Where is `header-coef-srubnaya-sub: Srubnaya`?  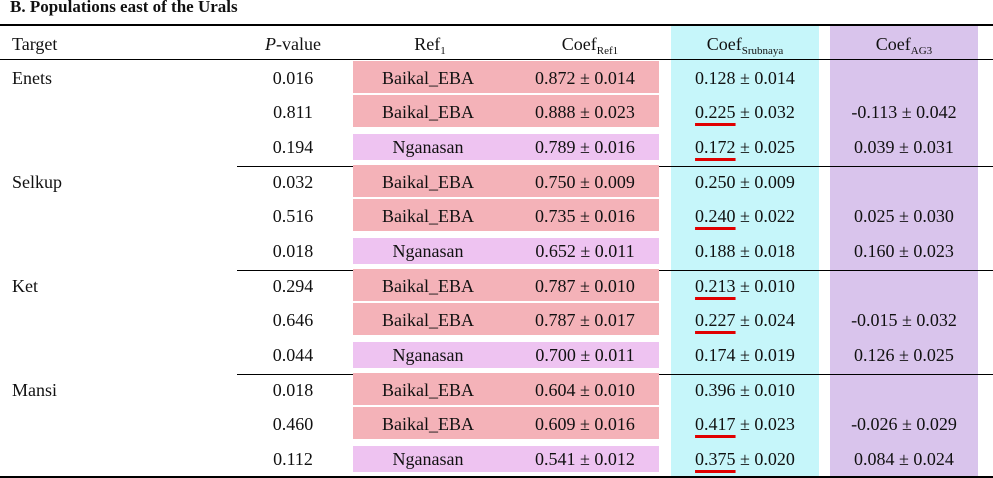 header-coef-srubnaya-sub: Srubnaya is located at coordinates (762, 51).